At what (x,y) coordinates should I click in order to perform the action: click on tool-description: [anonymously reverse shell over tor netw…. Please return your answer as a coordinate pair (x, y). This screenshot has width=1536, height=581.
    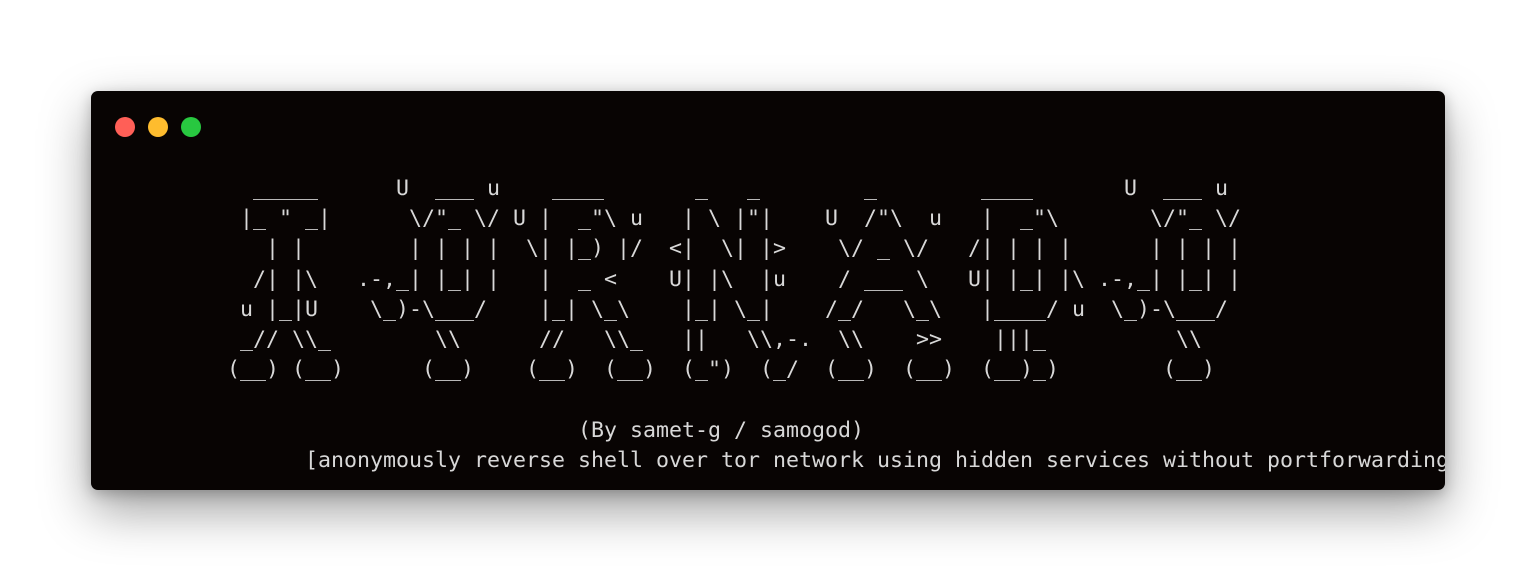
    Looking at the image, I should click on (836, 460).